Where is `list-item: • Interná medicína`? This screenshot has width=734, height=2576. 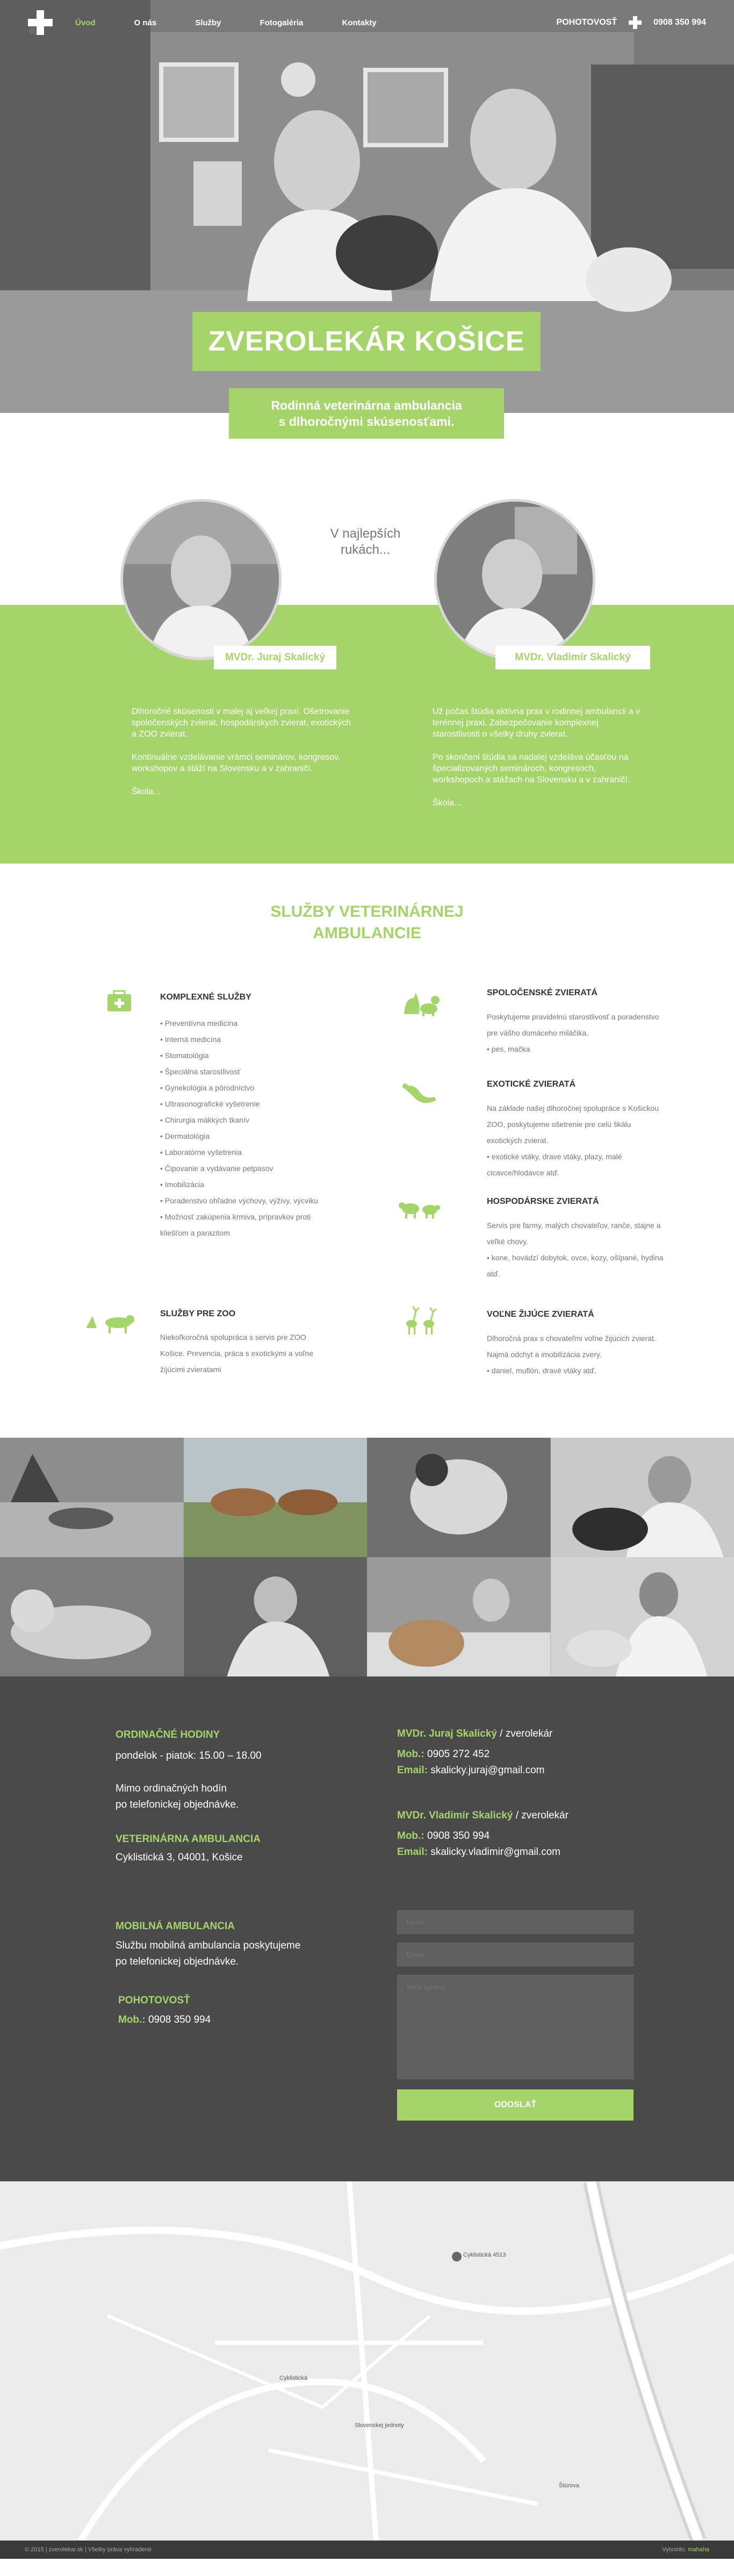
list-item: • Interná medicína is located at coordinates (190, 1039).